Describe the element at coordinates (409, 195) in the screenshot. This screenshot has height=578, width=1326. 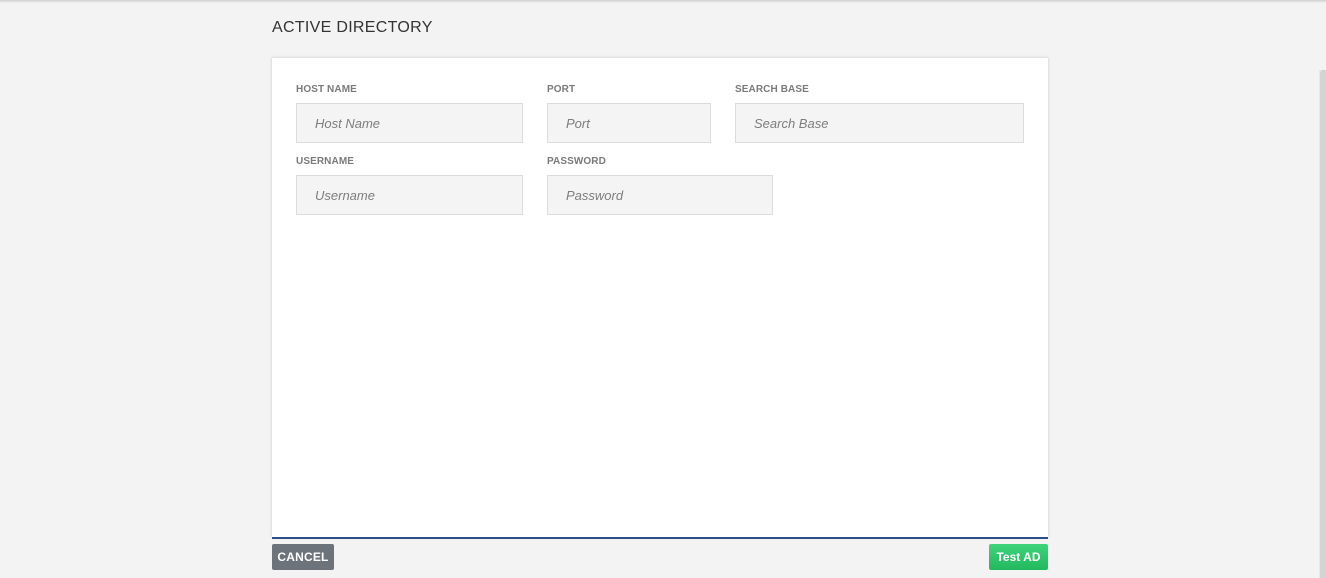
I see `username-input` at that location.